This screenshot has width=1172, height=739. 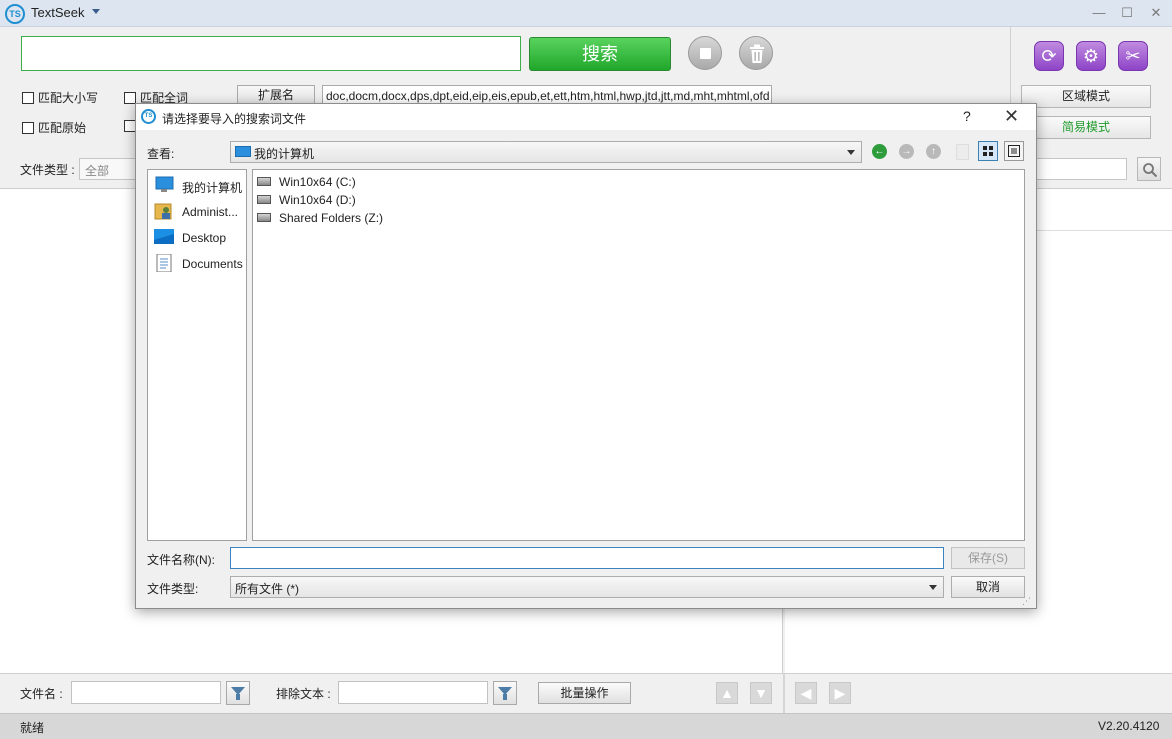 I want to click on sidebar-item-label: 我的计算机, so click(x=212, y=188).